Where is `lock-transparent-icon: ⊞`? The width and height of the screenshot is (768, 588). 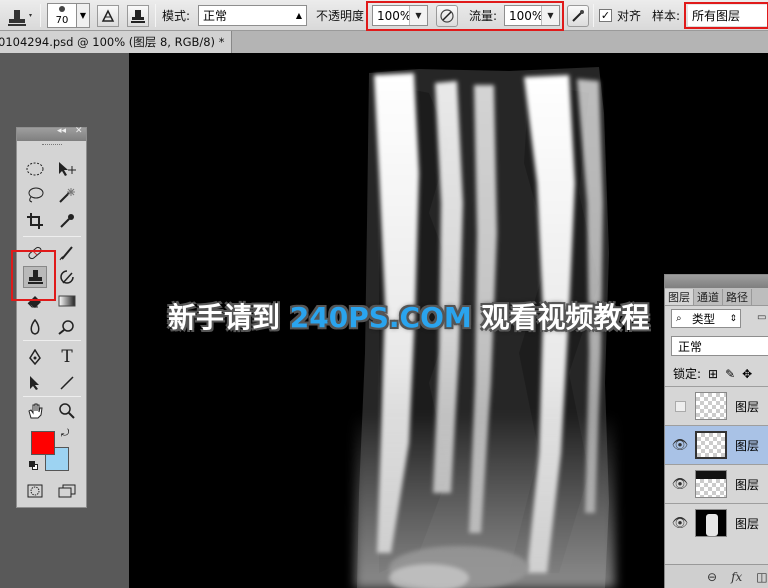 lock-transparent-icon: ⊞ is located at coordinates (713, 374).